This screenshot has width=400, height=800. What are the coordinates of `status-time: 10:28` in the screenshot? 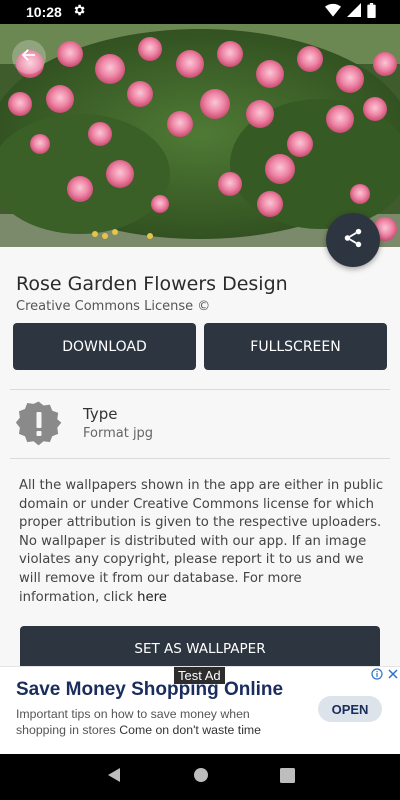 It's located at (44, 12).